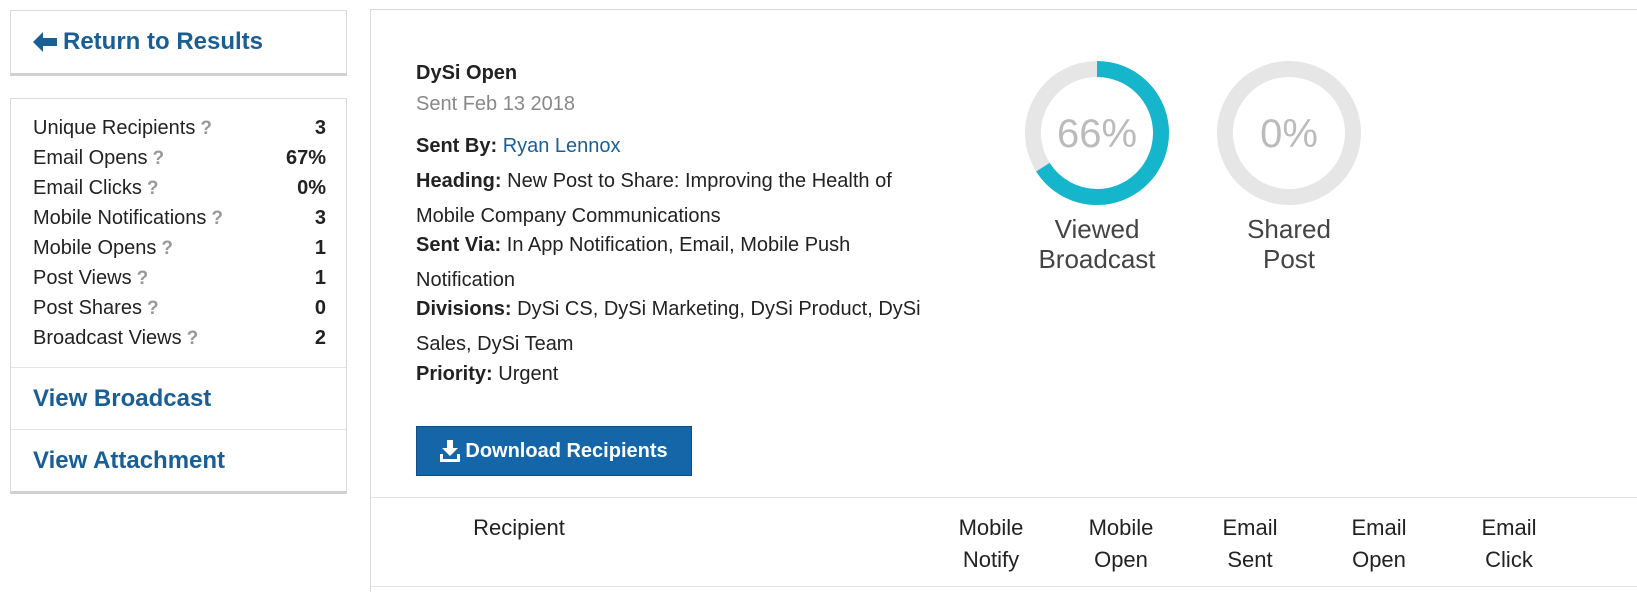 This screenshot has width=1637, height=592. Describe the element at coordinates (457, 146) in the screenshot. I see `sent-by-label: Sent By:` at that location.